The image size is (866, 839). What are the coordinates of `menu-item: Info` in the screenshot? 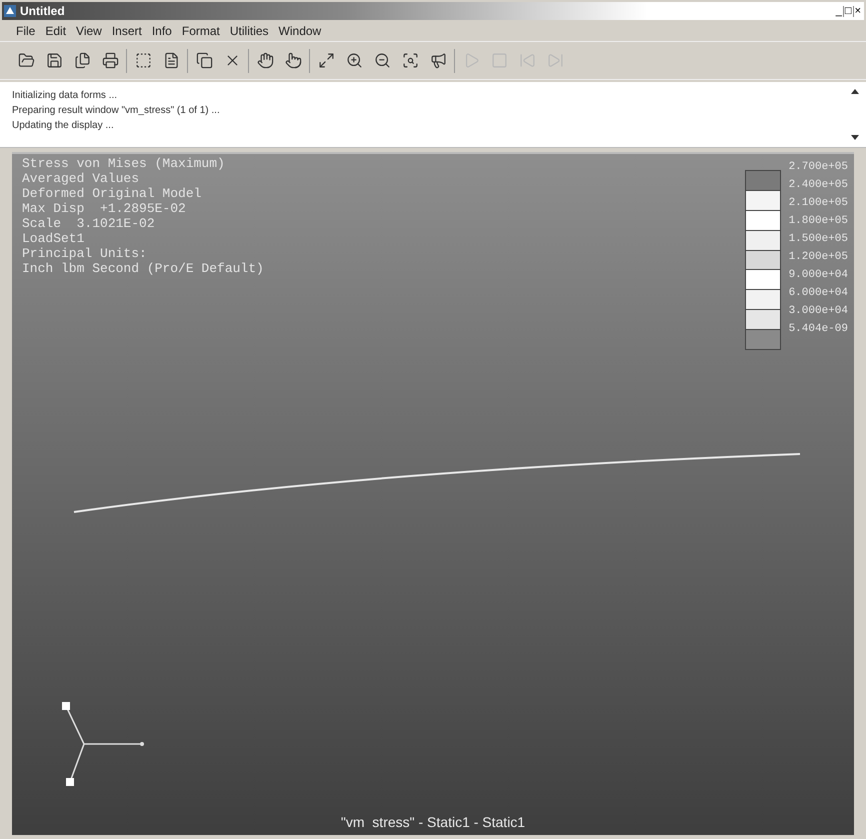 It's located at (162, 31).